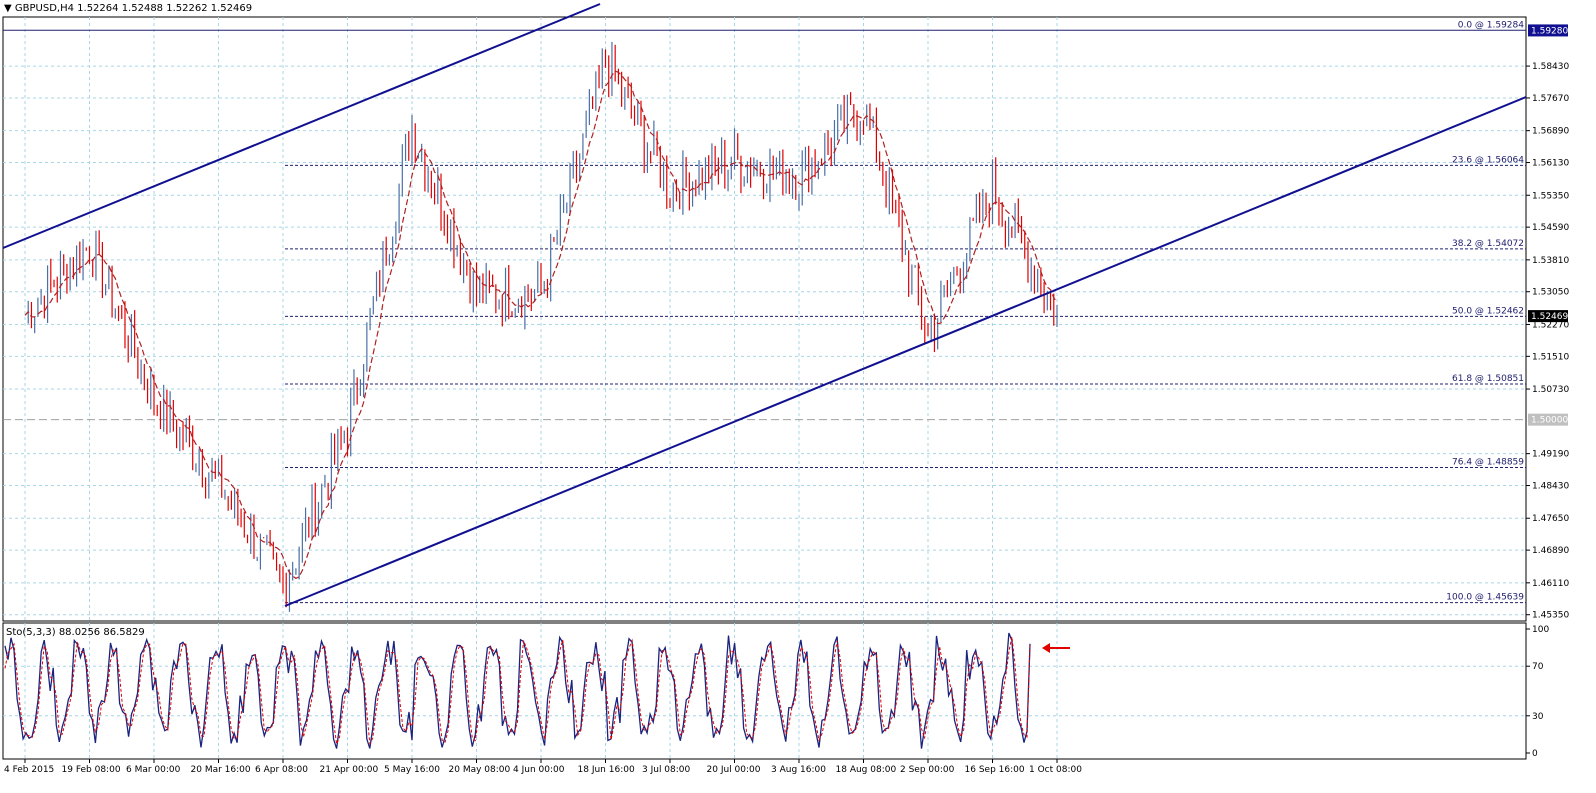 The image size is (1596, 793). Describe the element at coordinates (29, 770) in the screenshot. I see `x-tick-label: 4 Feb 2015` at that location.